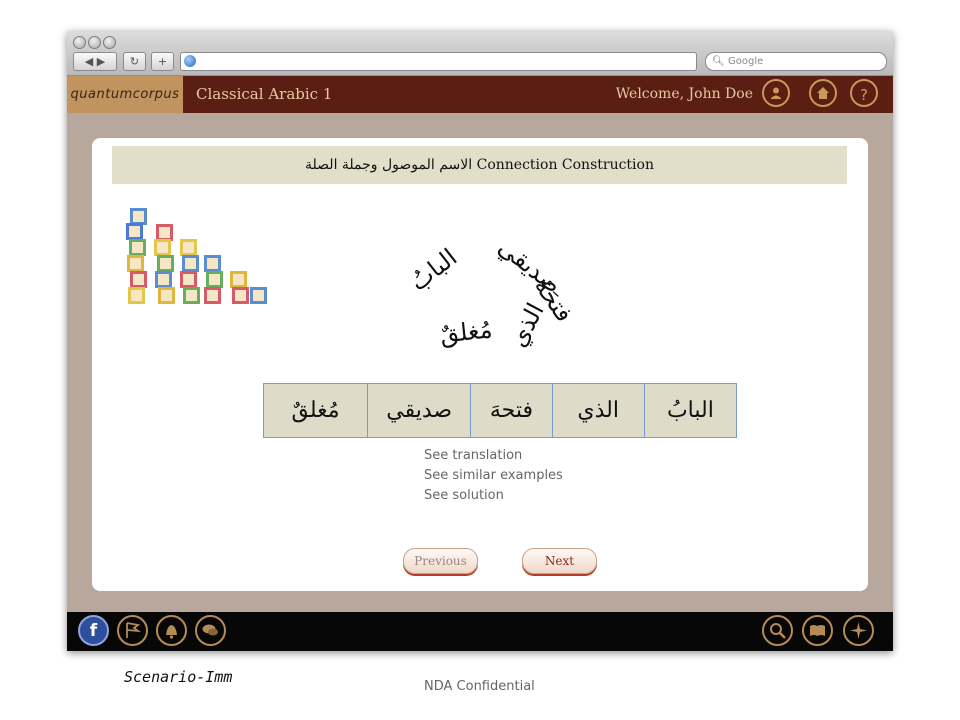 This screenshot has height=720, width=960. I want to click on chat-button, so click(210, 630).